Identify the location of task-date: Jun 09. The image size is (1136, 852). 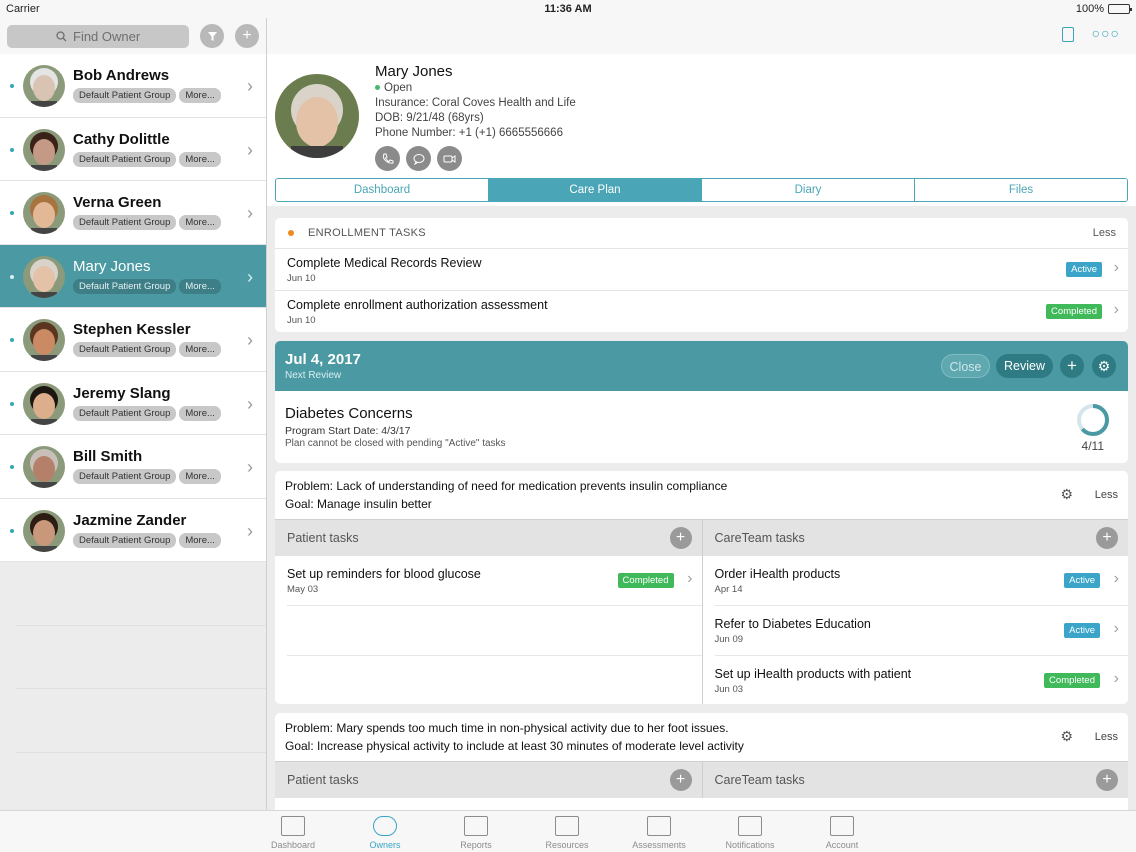
(729, 639).